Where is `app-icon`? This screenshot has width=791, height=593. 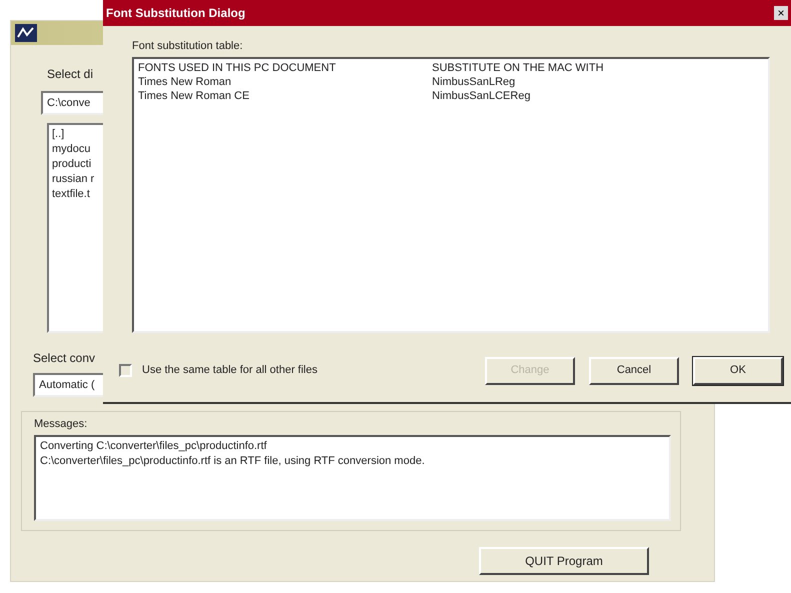
app-icon is located at coordinates (26, 33).